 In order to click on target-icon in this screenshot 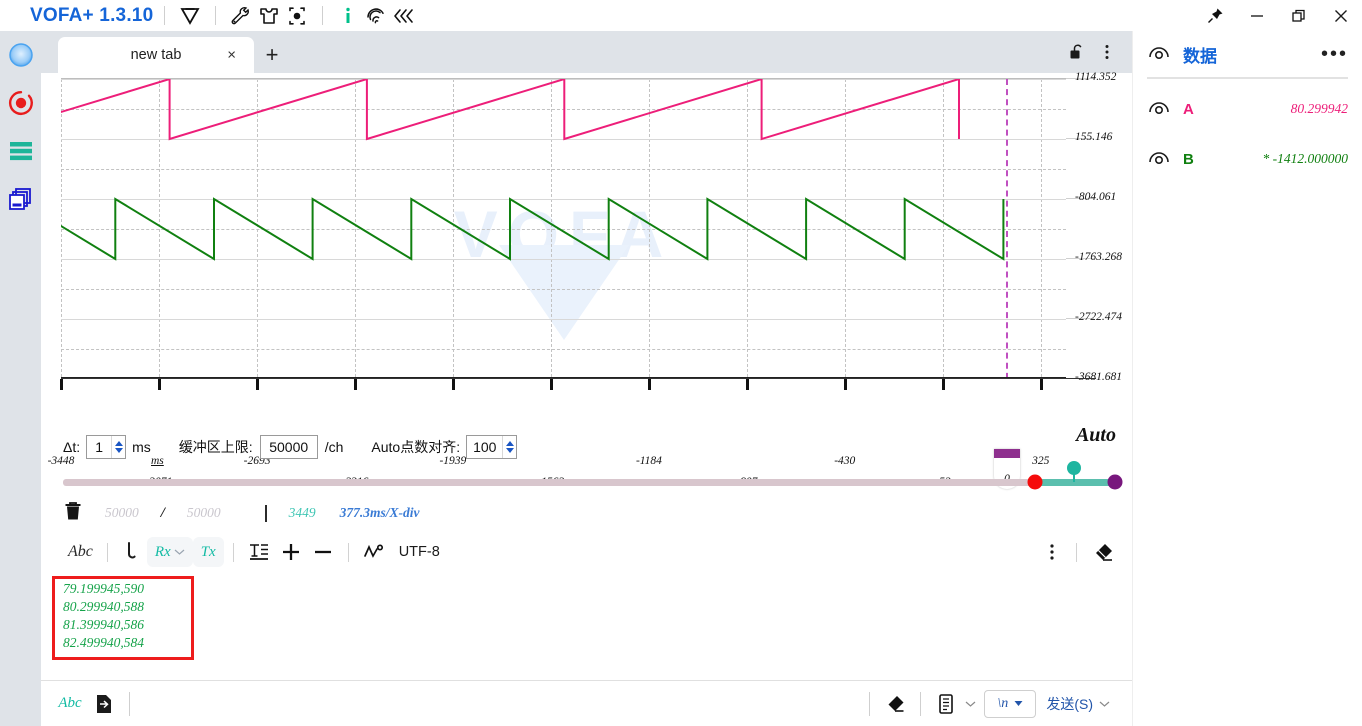, I will do `click(297, 16)`.